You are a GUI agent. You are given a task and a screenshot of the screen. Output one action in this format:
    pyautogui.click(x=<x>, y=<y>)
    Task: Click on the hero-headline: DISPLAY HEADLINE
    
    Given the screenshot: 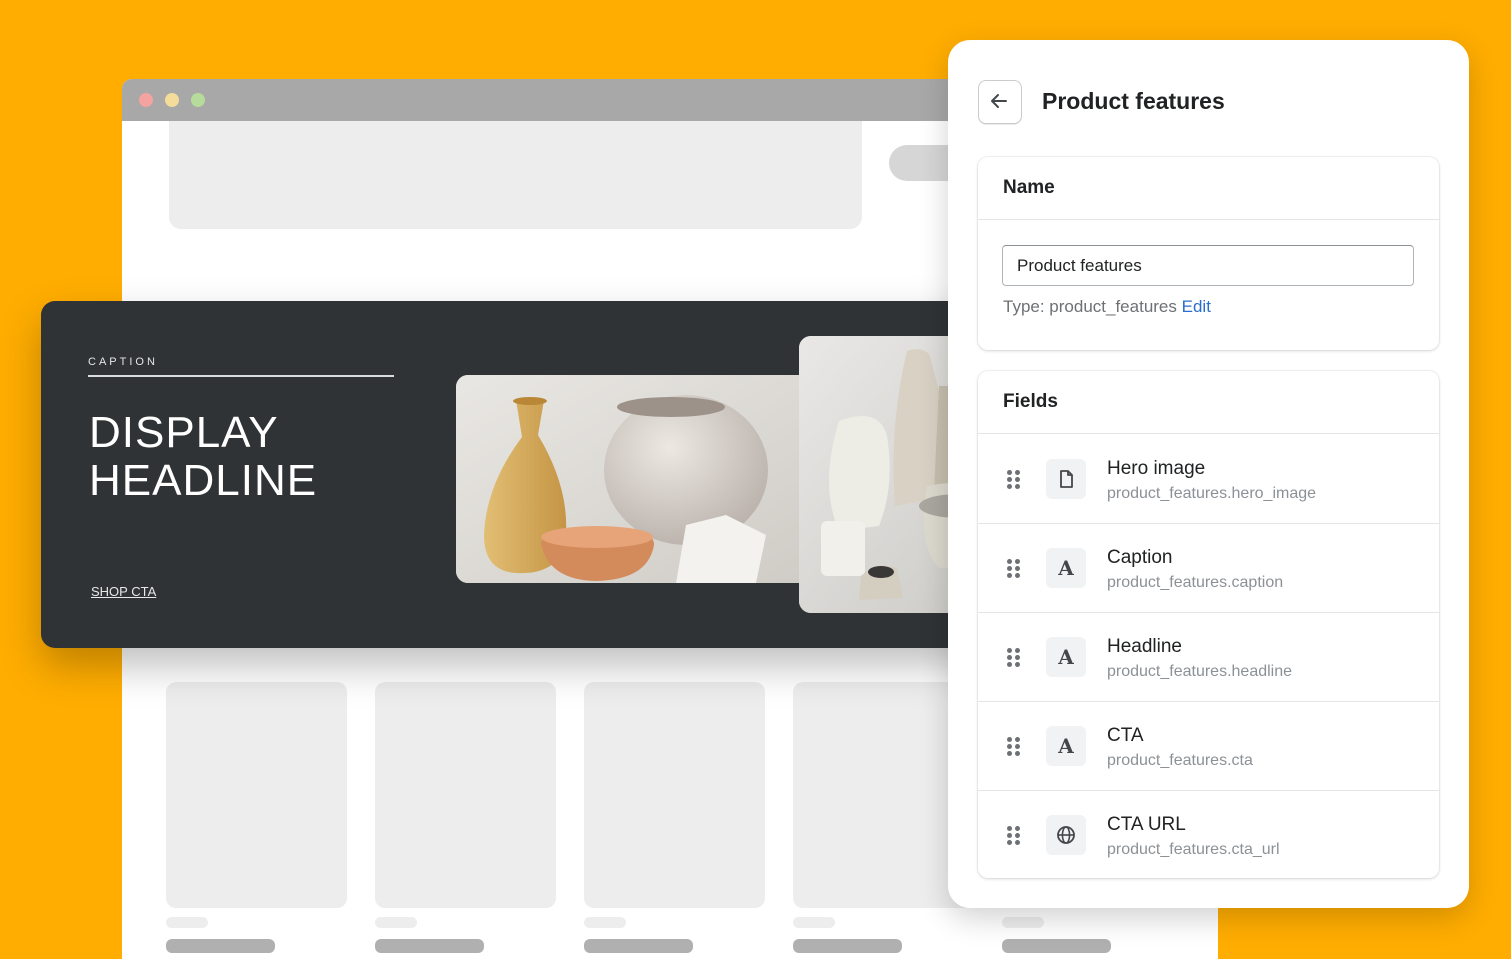 What is the action you would take?
    pyautogui.click(x=203, y=457)
    